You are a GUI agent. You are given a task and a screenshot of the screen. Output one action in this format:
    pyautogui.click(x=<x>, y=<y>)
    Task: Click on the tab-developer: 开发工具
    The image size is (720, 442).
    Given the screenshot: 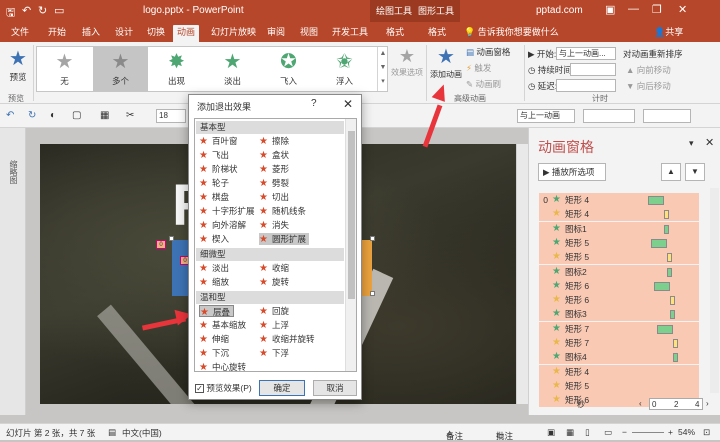 What is the action you would take?
    pyautogui.click(x=350, y=33)
    